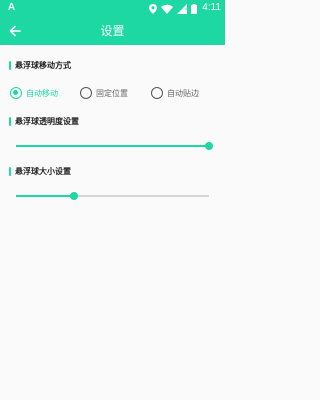  I want to click on size-slider, so click(112, 196).